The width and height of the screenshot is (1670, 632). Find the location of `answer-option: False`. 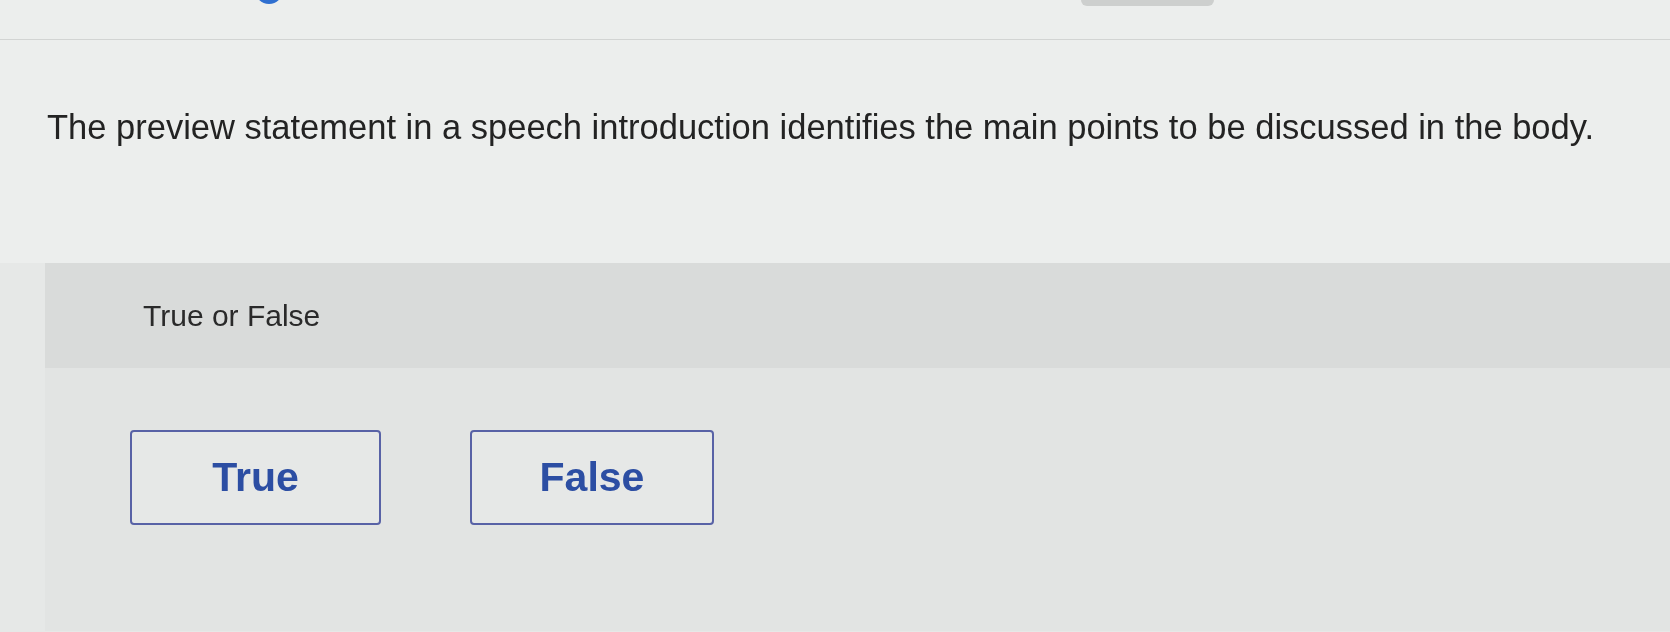

answer-option: False is located at coordinates (592, 477).